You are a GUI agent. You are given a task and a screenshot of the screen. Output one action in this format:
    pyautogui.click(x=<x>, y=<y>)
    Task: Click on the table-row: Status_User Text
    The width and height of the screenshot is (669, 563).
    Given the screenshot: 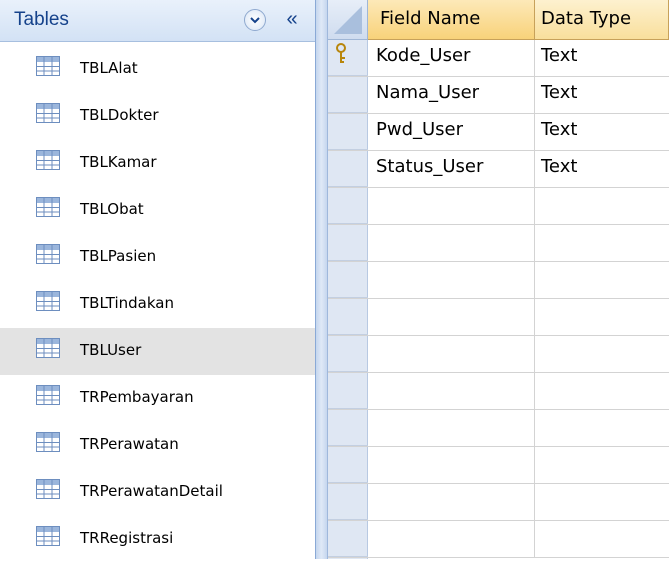 What is the action you would take?
    pyautogui.click(x=498, y=169)
    